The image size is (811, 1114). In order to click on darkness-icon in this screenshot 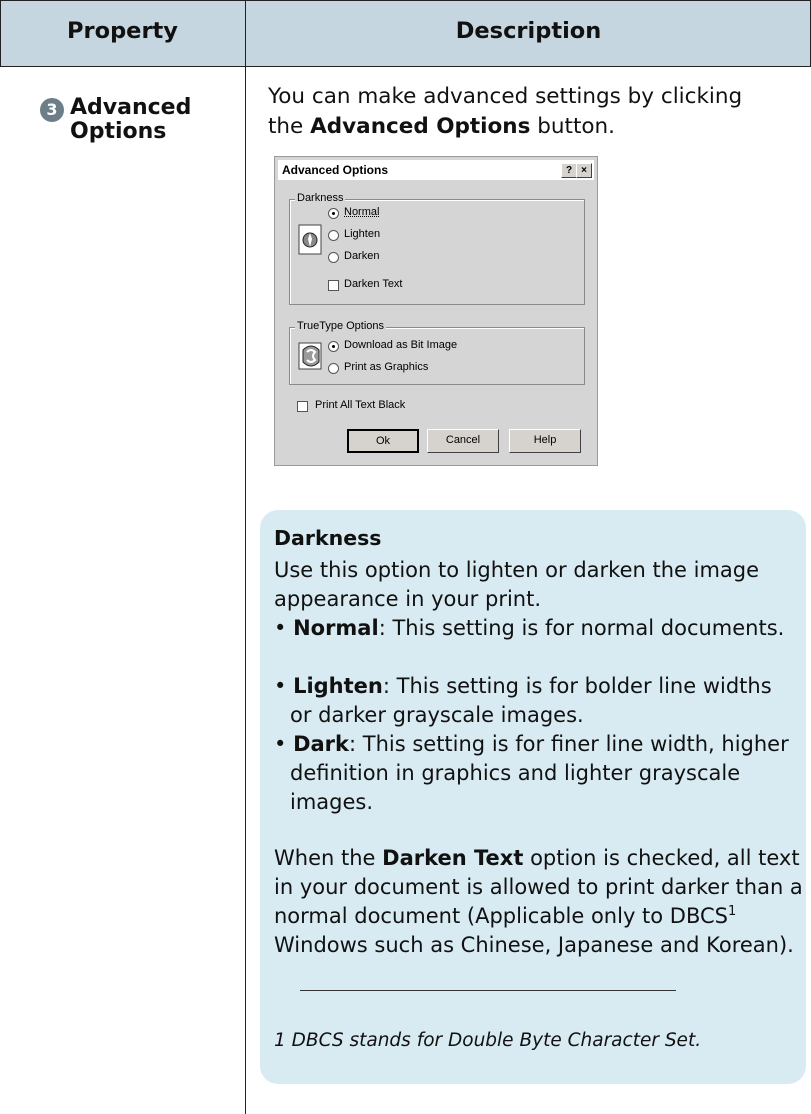, I will do `click(310, 239)`.